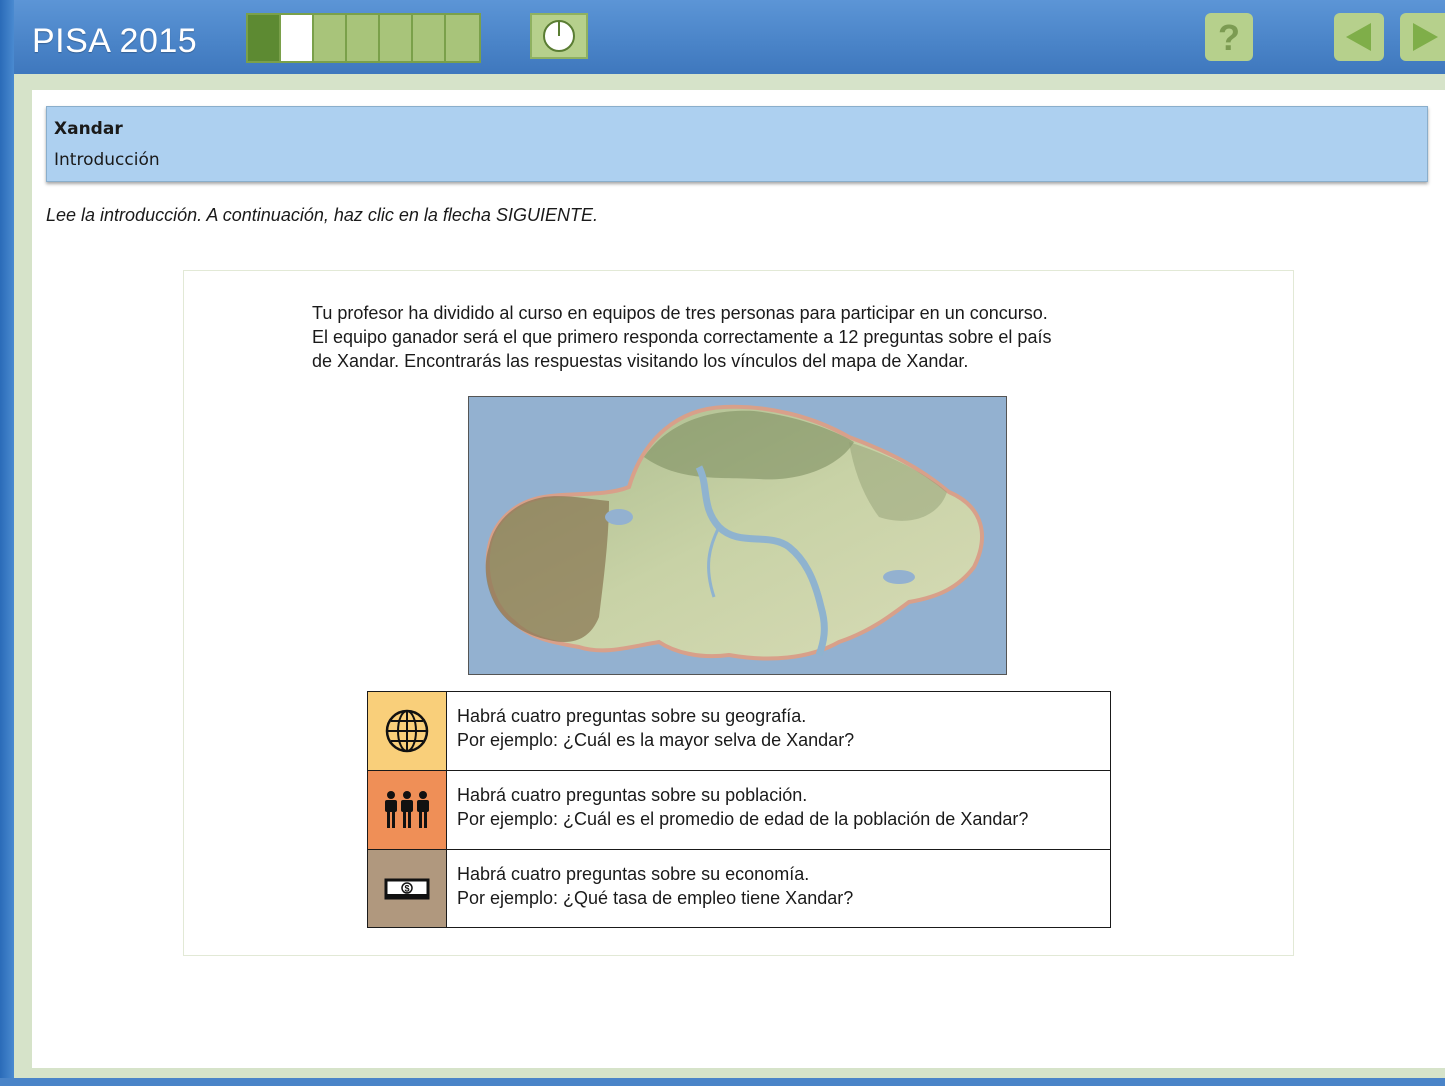 This screenshot has width=1445, height=1086. I want to click on previous-button, so click(1359, 37).